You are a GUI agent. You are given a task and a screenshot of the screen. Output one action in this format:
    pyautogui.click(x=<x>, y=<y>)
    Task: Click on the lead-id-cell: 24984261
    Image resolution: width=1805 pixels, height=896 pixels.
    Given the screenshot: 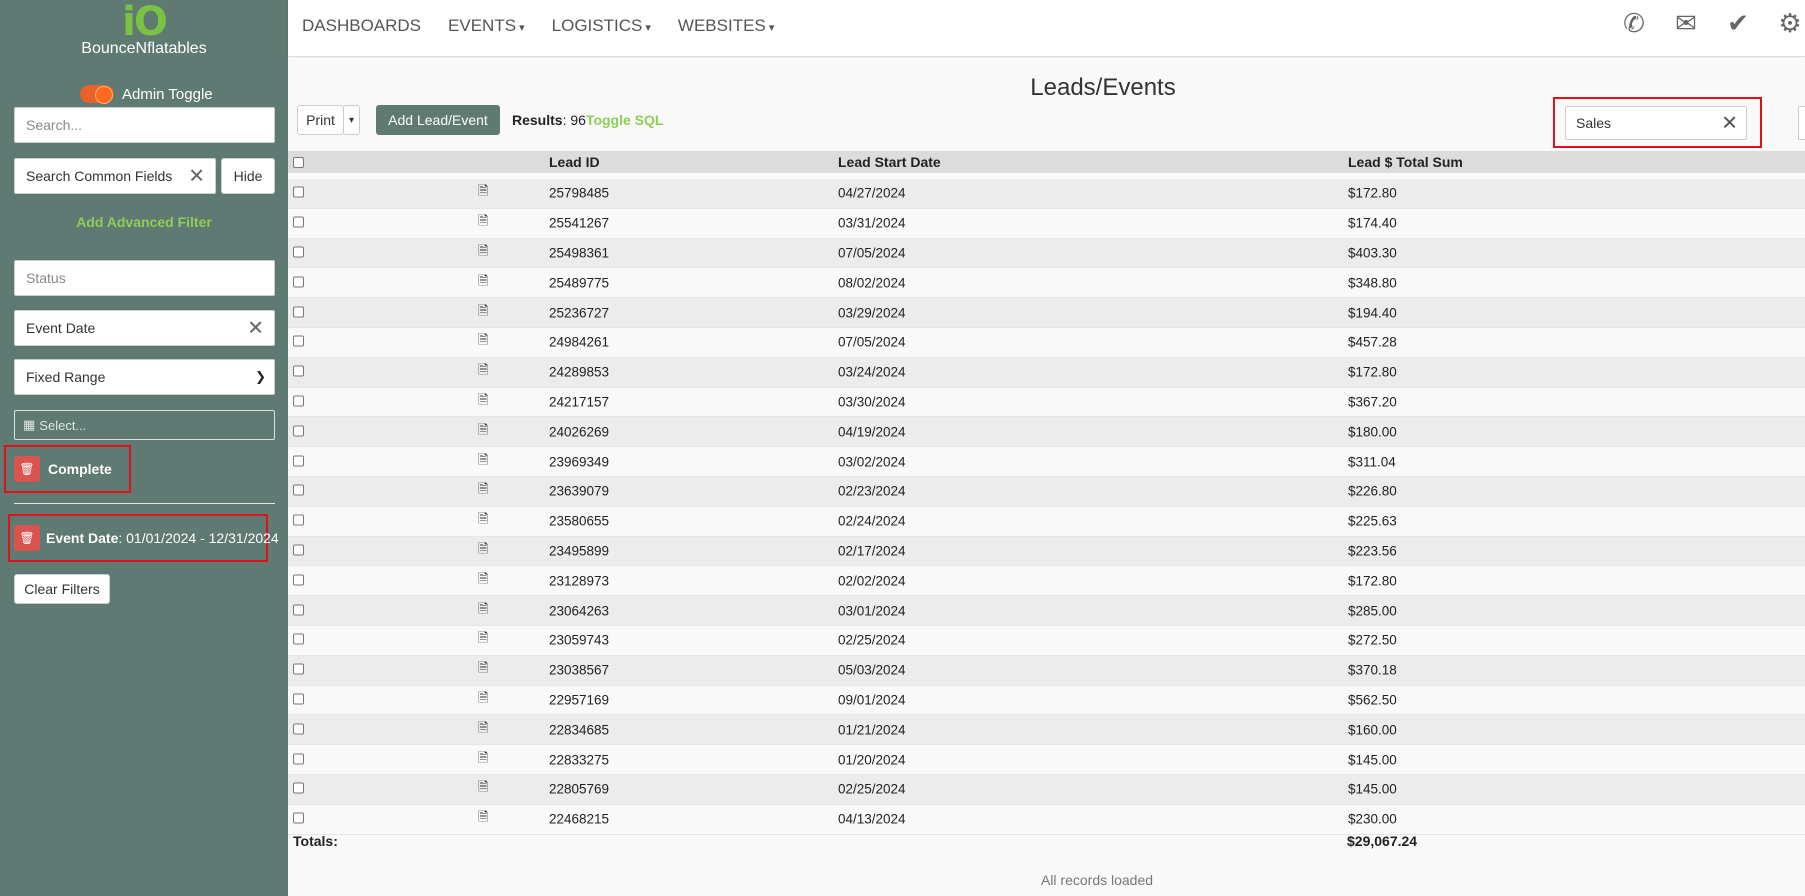 What is the action you would take?
    pyautogui.click(x=579, y=342)
    